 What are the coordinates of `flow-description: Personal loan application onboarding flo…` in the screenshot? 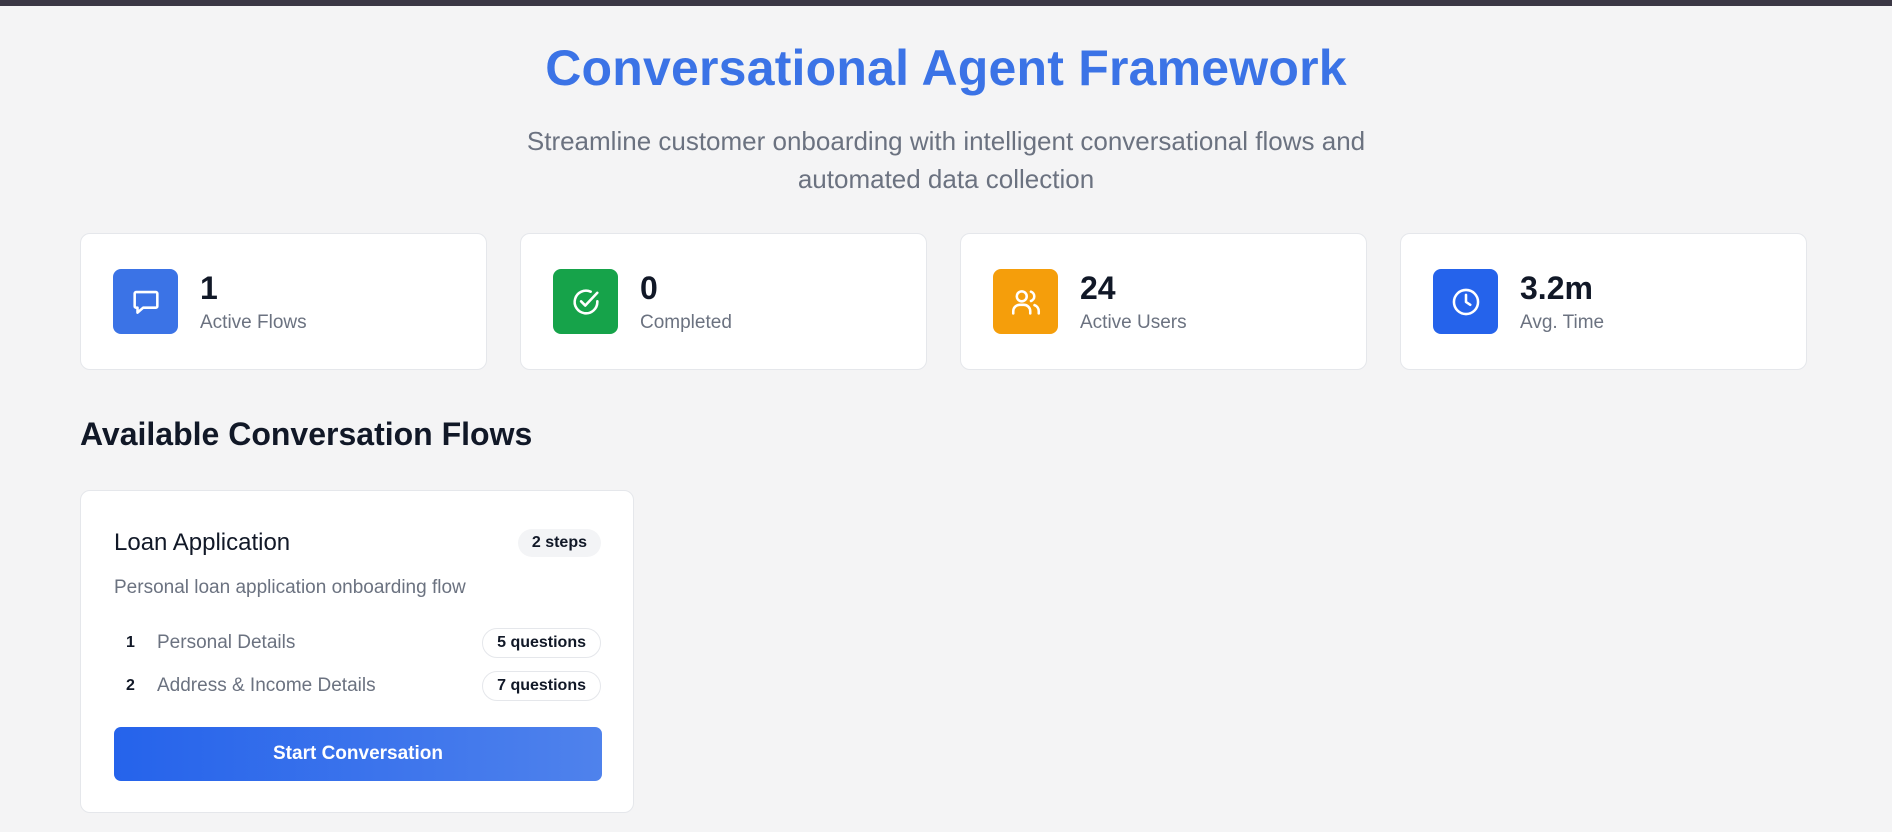 It's located at (290, 587).